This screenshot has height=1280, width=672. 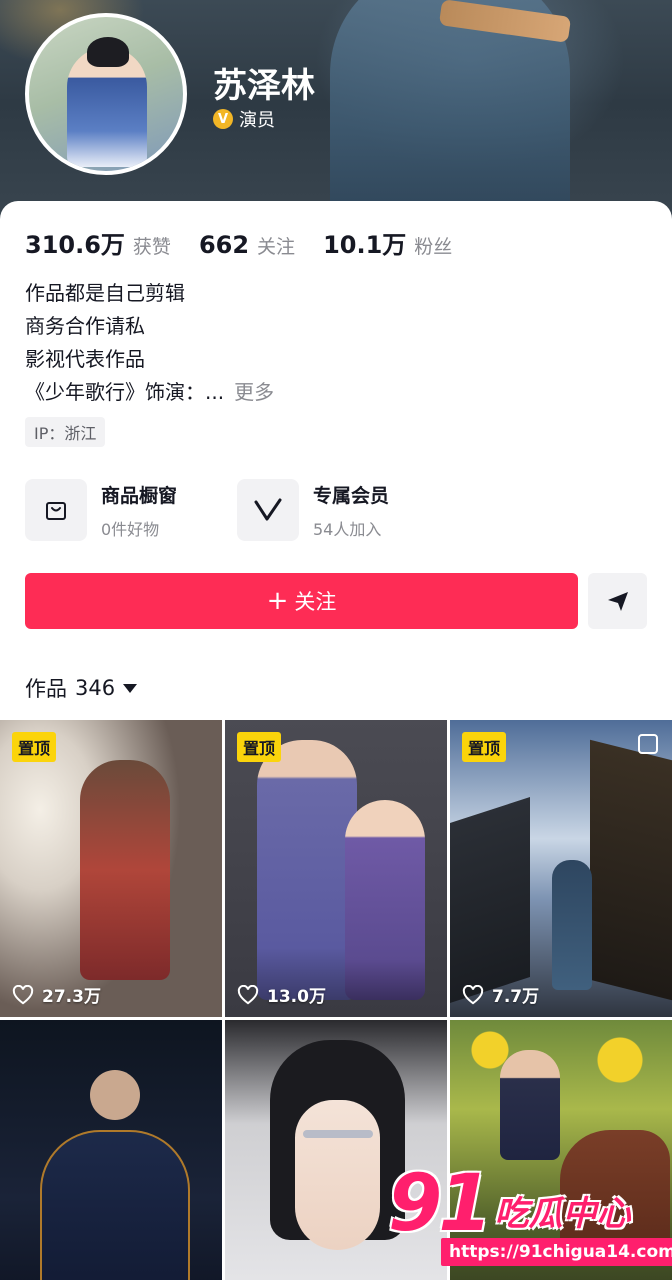 What do you see at coordinates (276, 247) in the screenshot?
I see `stat-following-label: 关注` at bounding box center [276, 247].